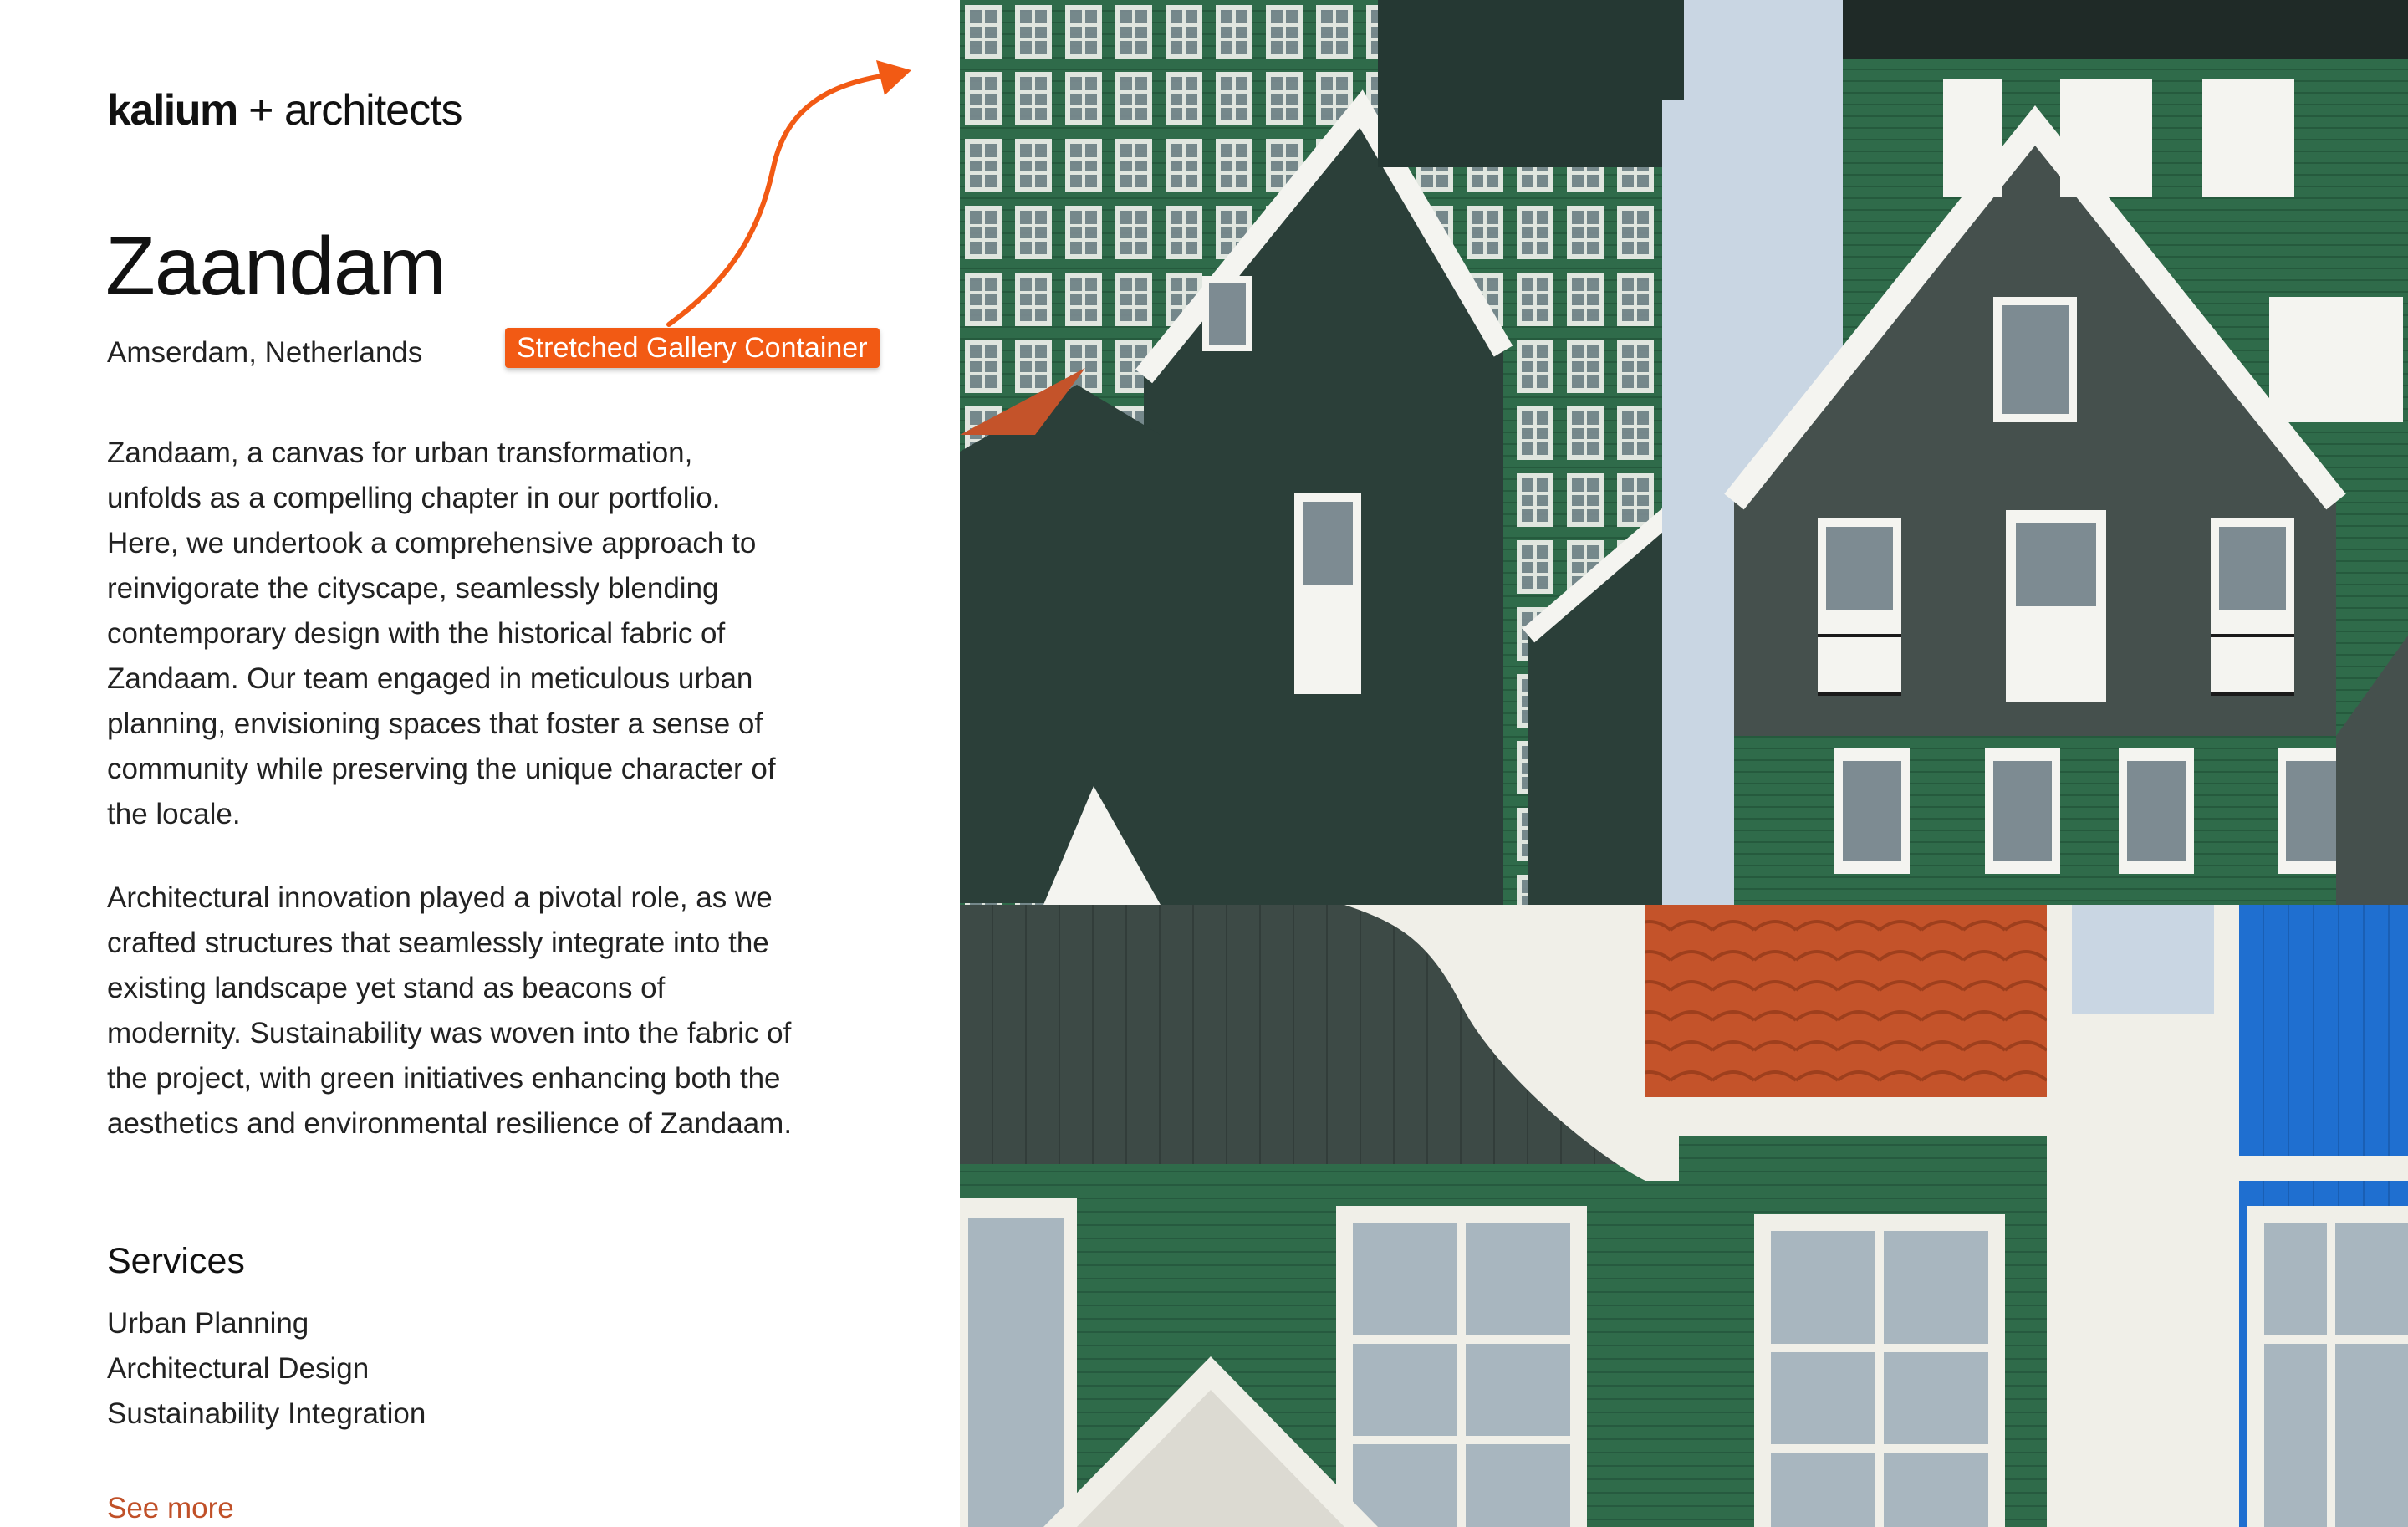 This screenshot has height=1527, width=2408. I want to click on annotation-label: Stretched Gallery Container, so click(693, 348).